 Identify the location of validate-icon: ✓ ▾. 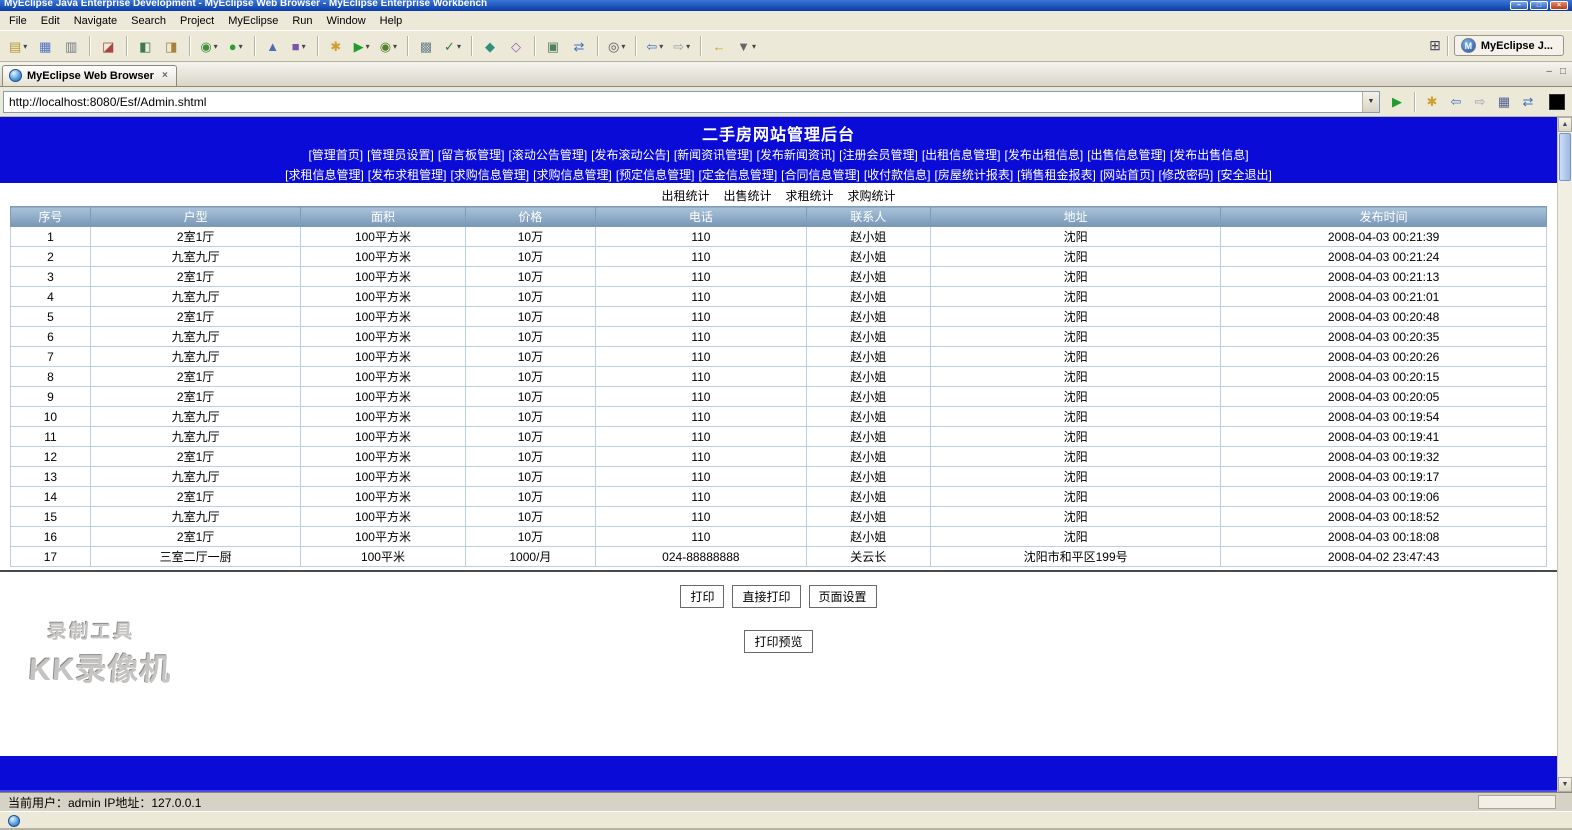
(452, 46).